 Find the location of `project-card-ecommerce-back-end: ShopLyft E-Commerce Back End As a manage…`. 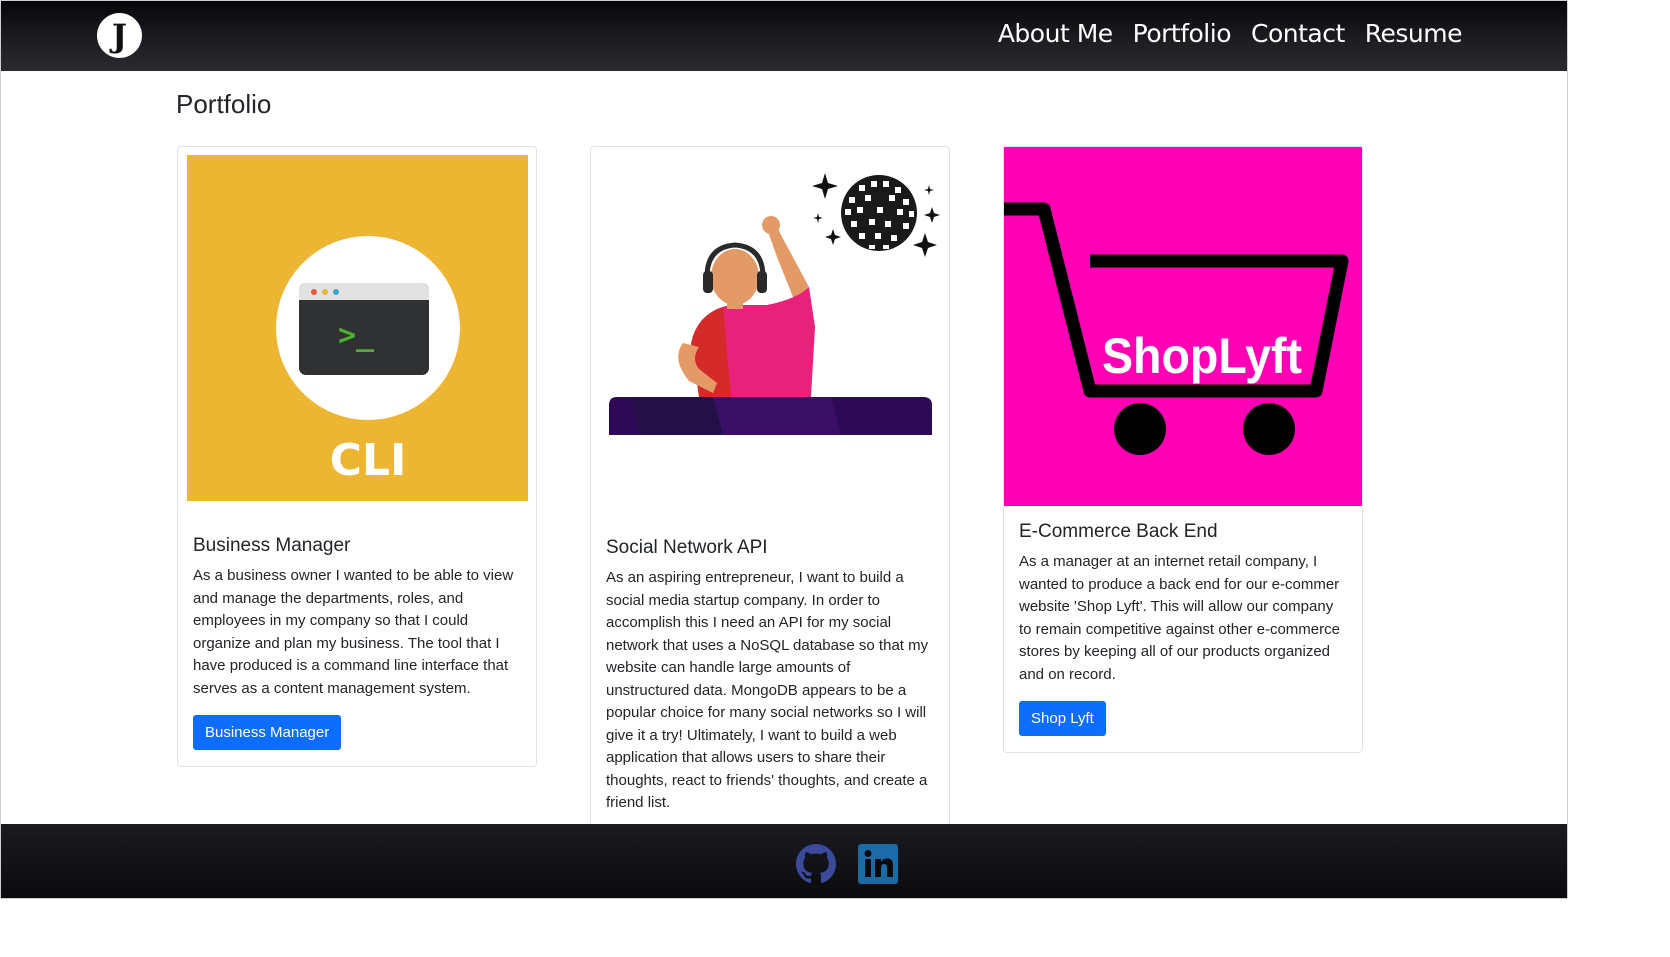

project-card-ecommerce-back-end: ShopLyft E-Commerce Back End As a manage… is located at coordinates (1183, 449).